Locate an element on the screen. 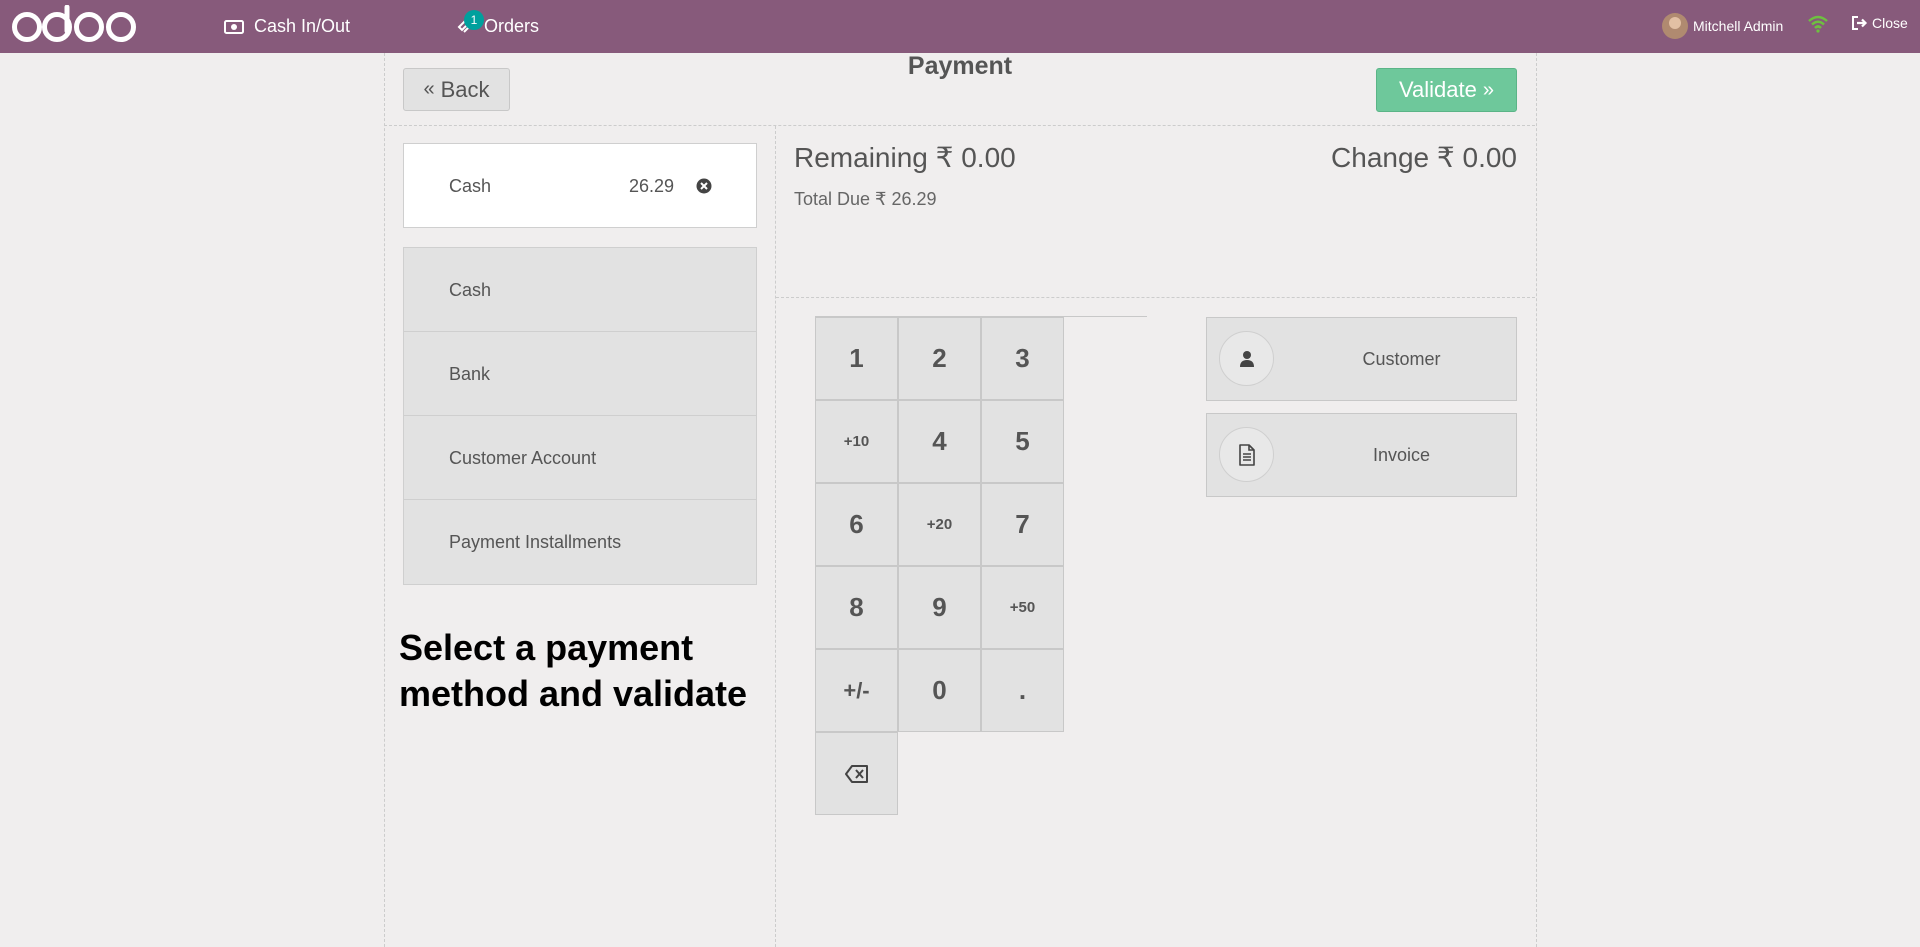 The height and width of the screenshot is (947, 1920). cash-in-out-label: Cash In/Out is located at coordinates (302, 26).